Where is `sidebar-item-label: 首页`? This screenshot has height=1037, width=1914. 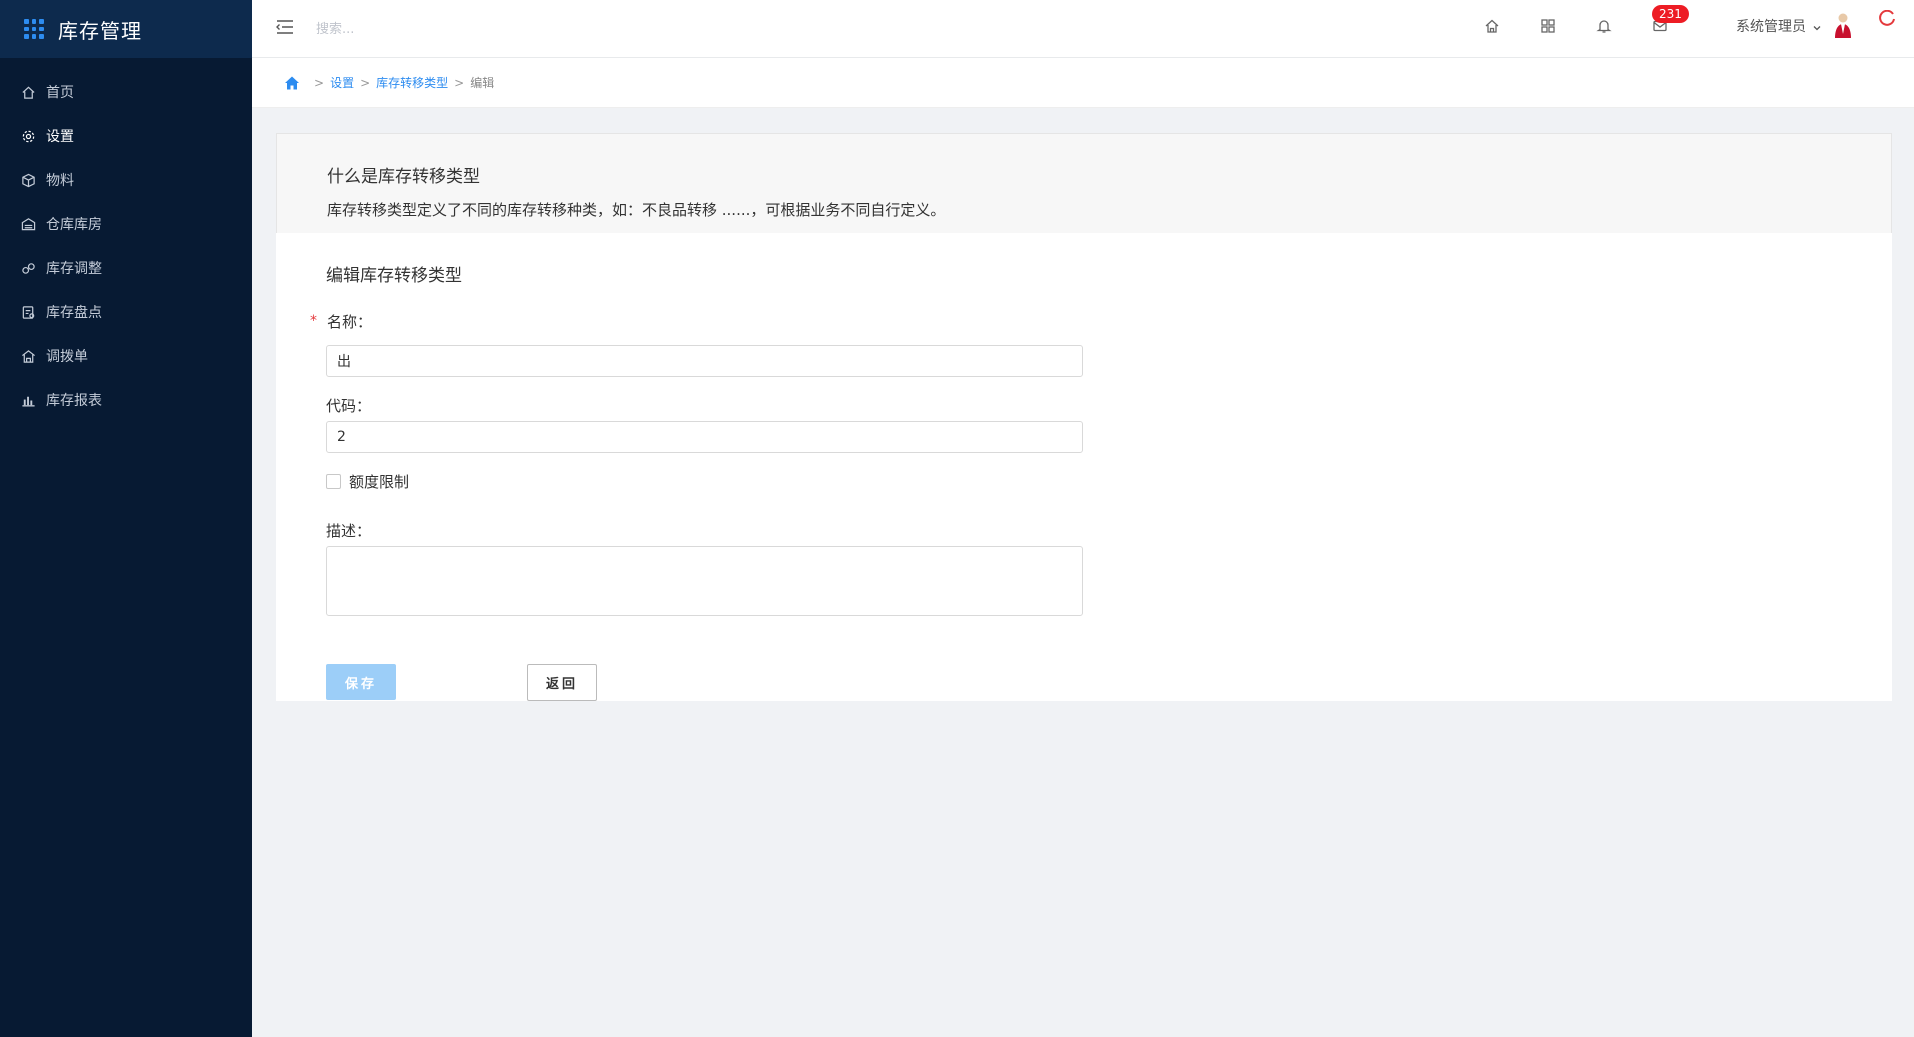
sidebar-item-label: 首页 is located at coordinates (60, 93).